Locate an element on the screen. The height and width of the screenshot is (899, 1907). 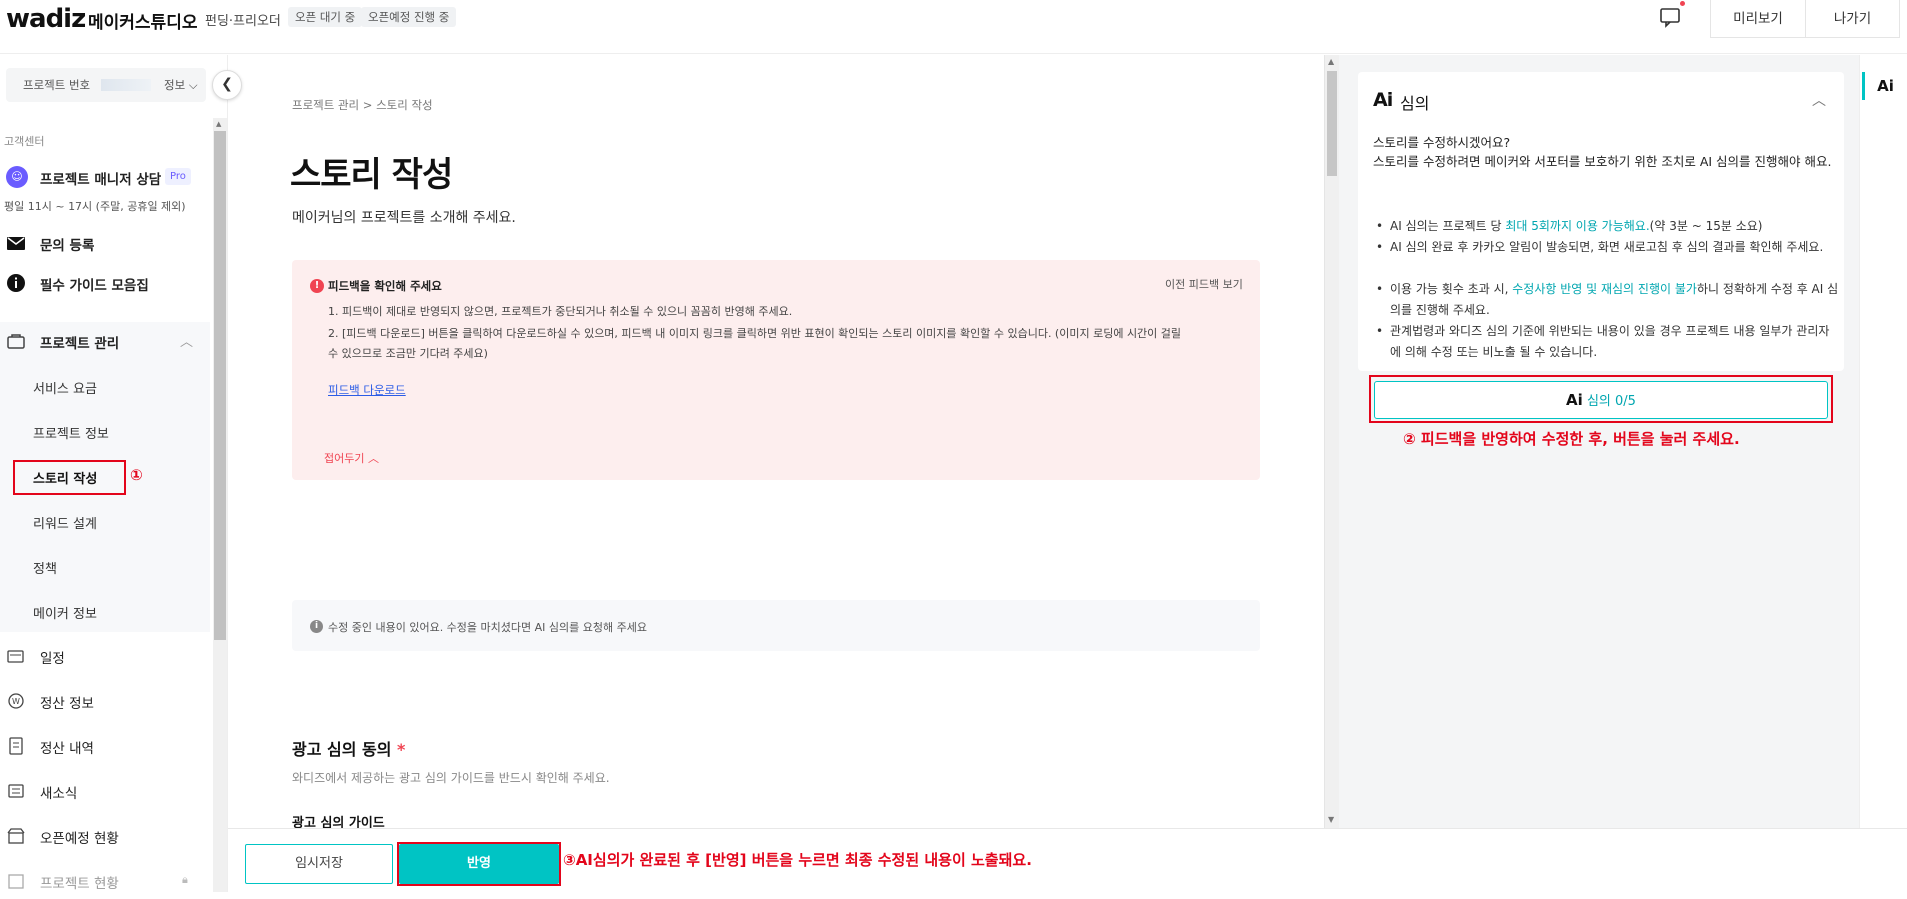
svg-text: W is located at coordinates (16, 701).